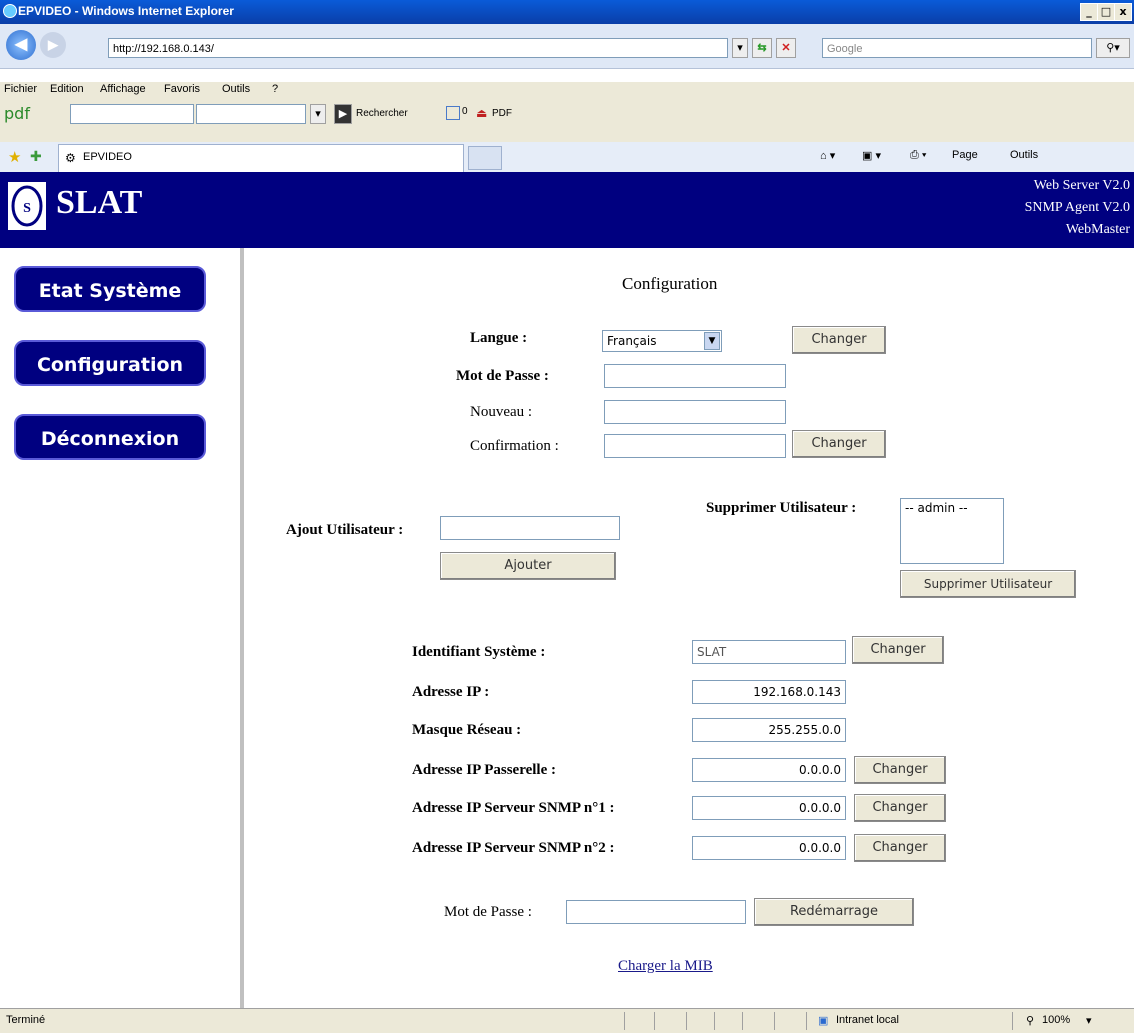 This screenshot has height=1033, width=1134. I want to click on search-icon: ⚲▾, so click(1113, 48).